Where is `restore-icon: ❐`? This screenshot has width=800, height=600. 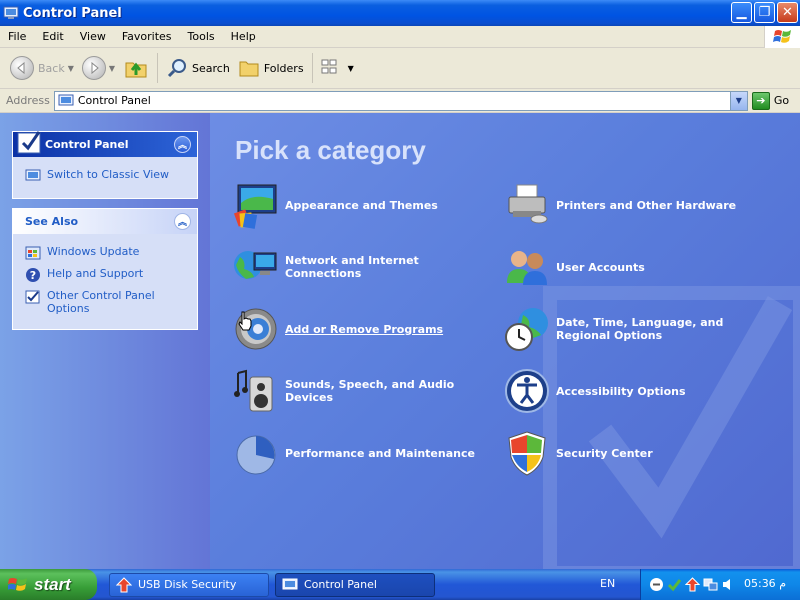
restore-icon: ❐ is located at coordinates (764, 12).